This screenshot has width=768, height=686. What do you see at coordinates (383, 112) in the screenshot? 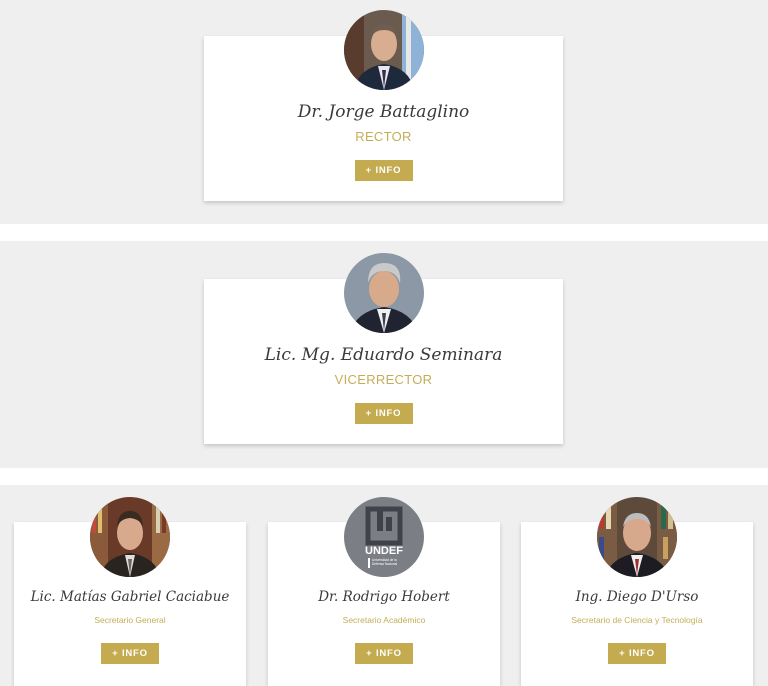
I see `authority-name: Dr. Jorge Battaglino` at bounding box center [383, 112].